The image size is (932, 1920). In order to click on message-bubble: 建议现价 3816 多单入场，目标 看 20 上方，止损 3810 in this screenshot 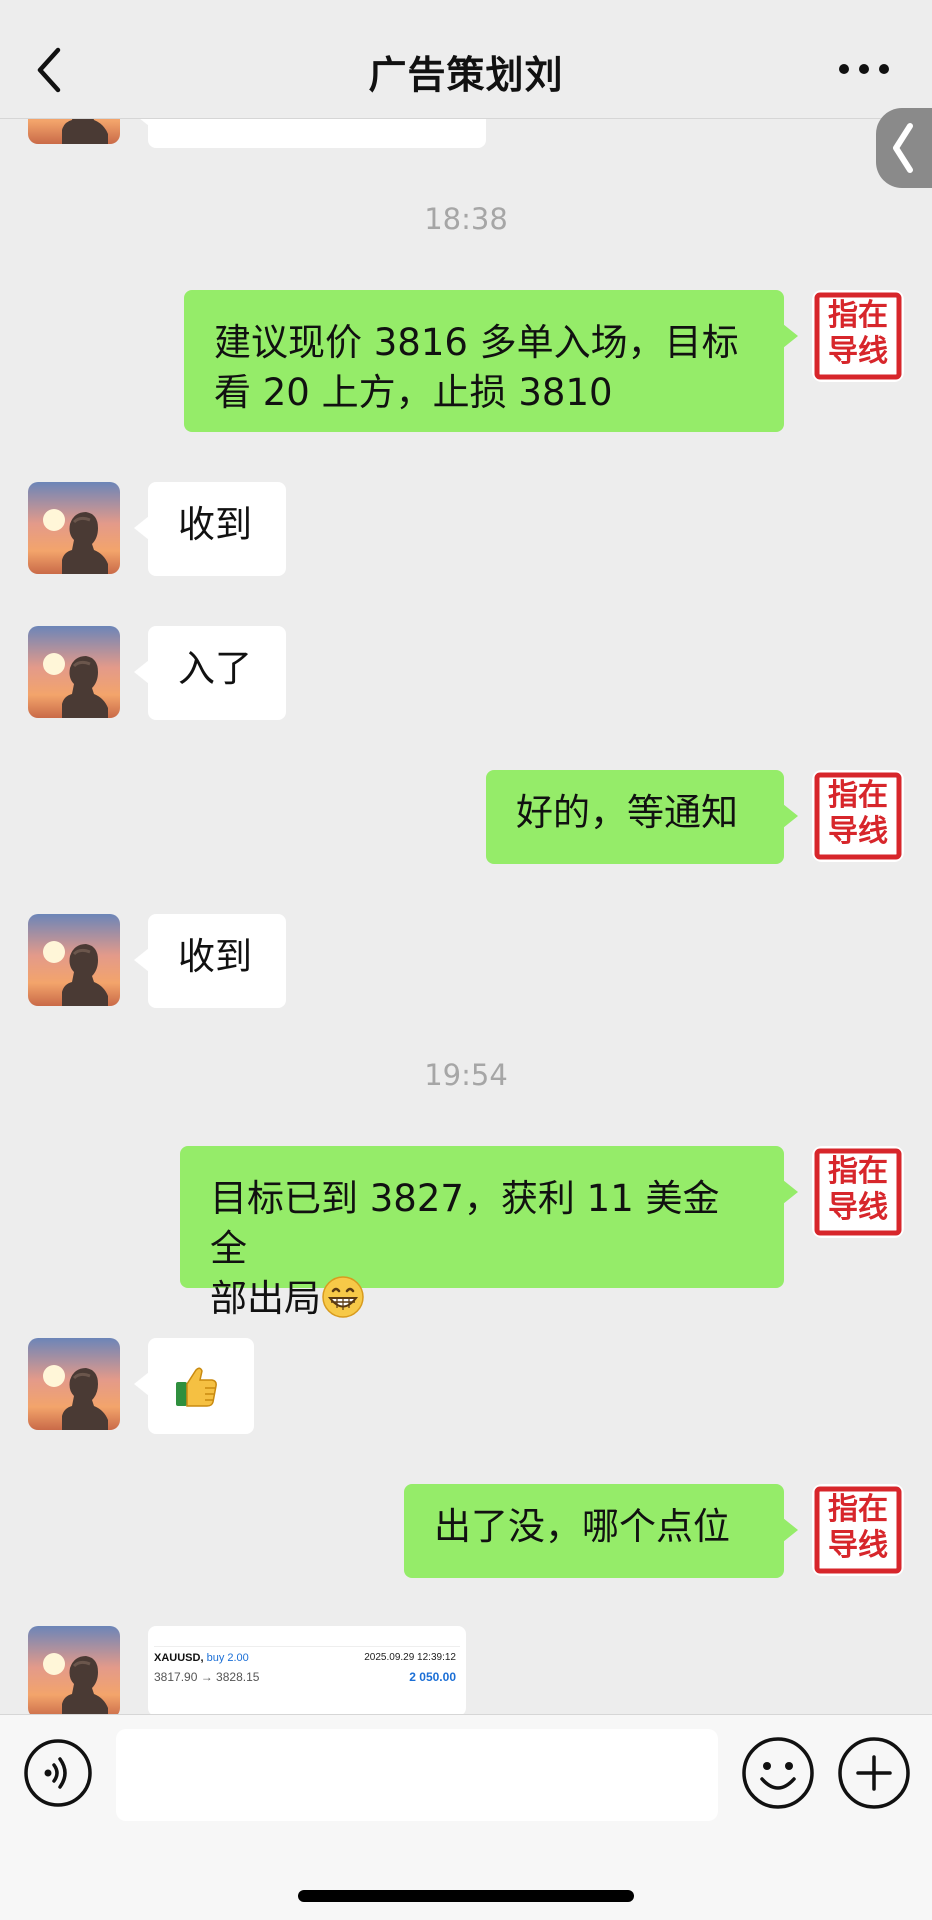, I will do `click(491, 361)`.